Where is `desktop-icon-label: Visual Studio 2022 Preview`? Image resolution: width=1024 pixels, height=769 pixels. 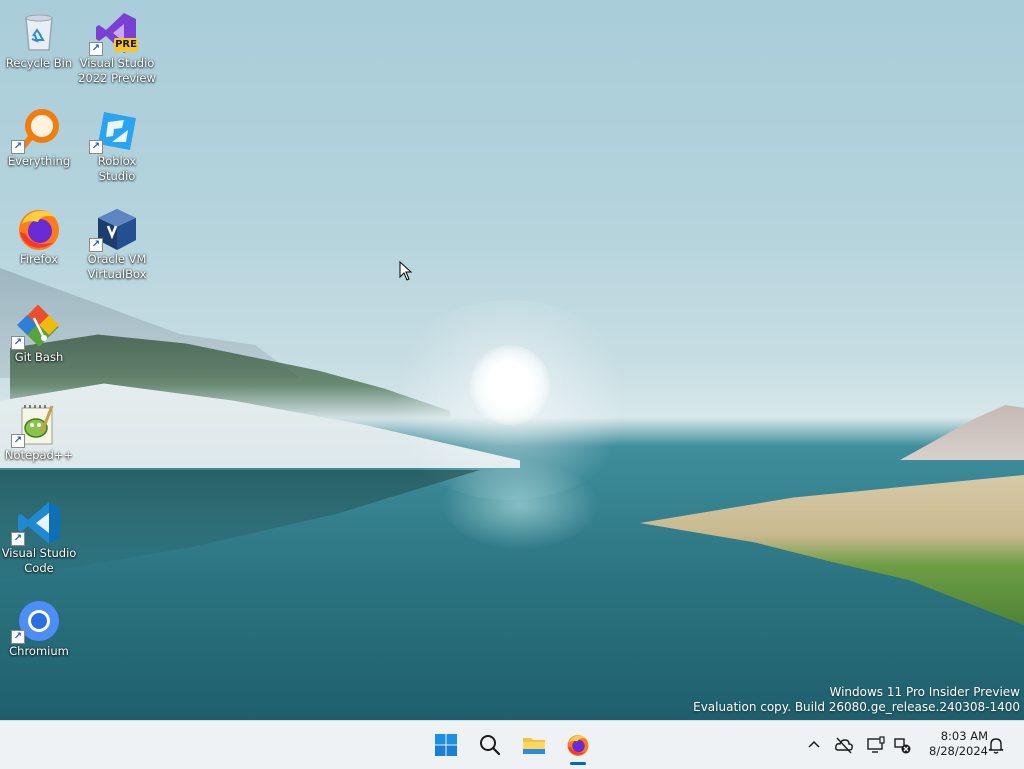
desktop-icon-label: Visual Studio 2022 Preview is located at coordinates (117, 70).